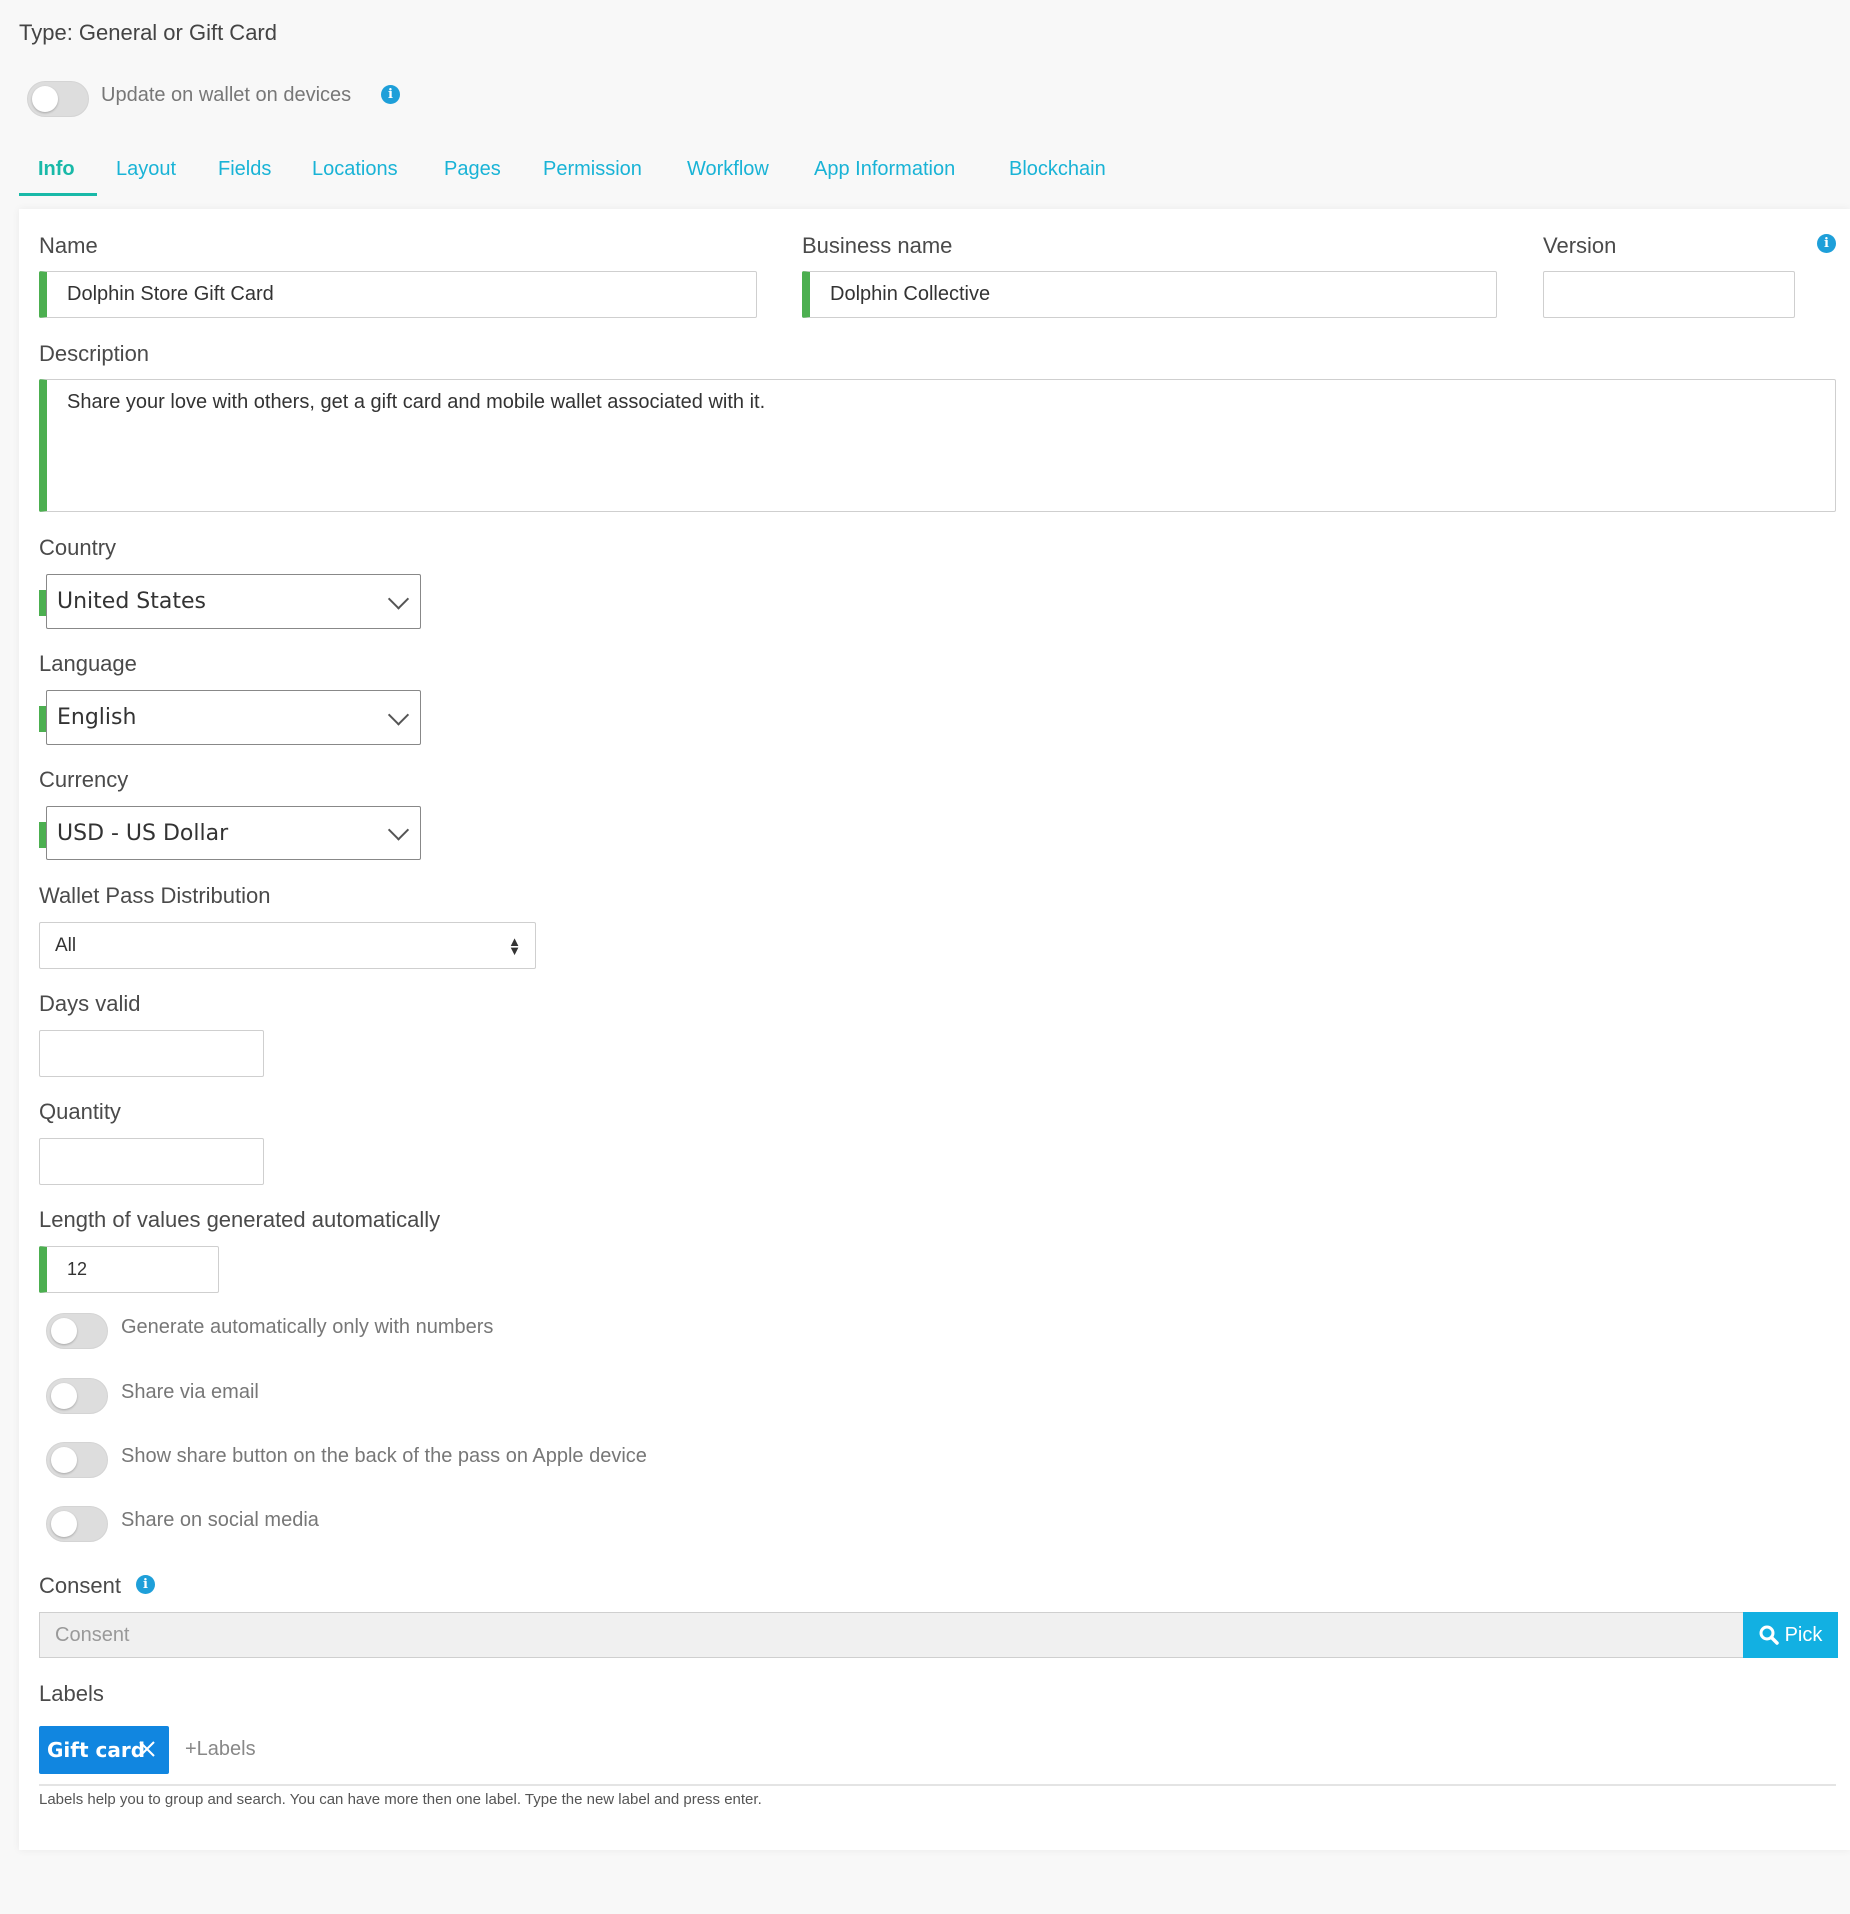  I want to click on quantity-label: Quantity, so click(80, 1111).